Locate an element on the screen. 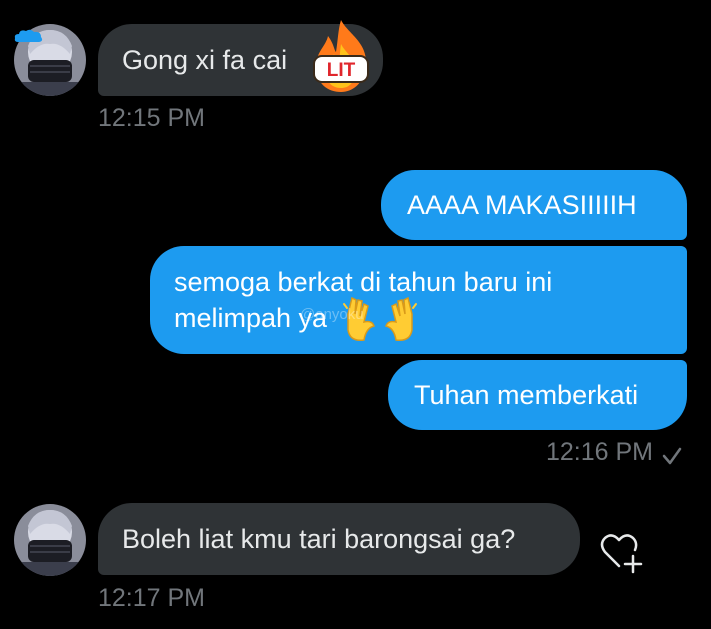 This screenshot has width=711, height=629. message-bubble-outgoing: Tuhan memberkati is located at coordinates (537, 395).